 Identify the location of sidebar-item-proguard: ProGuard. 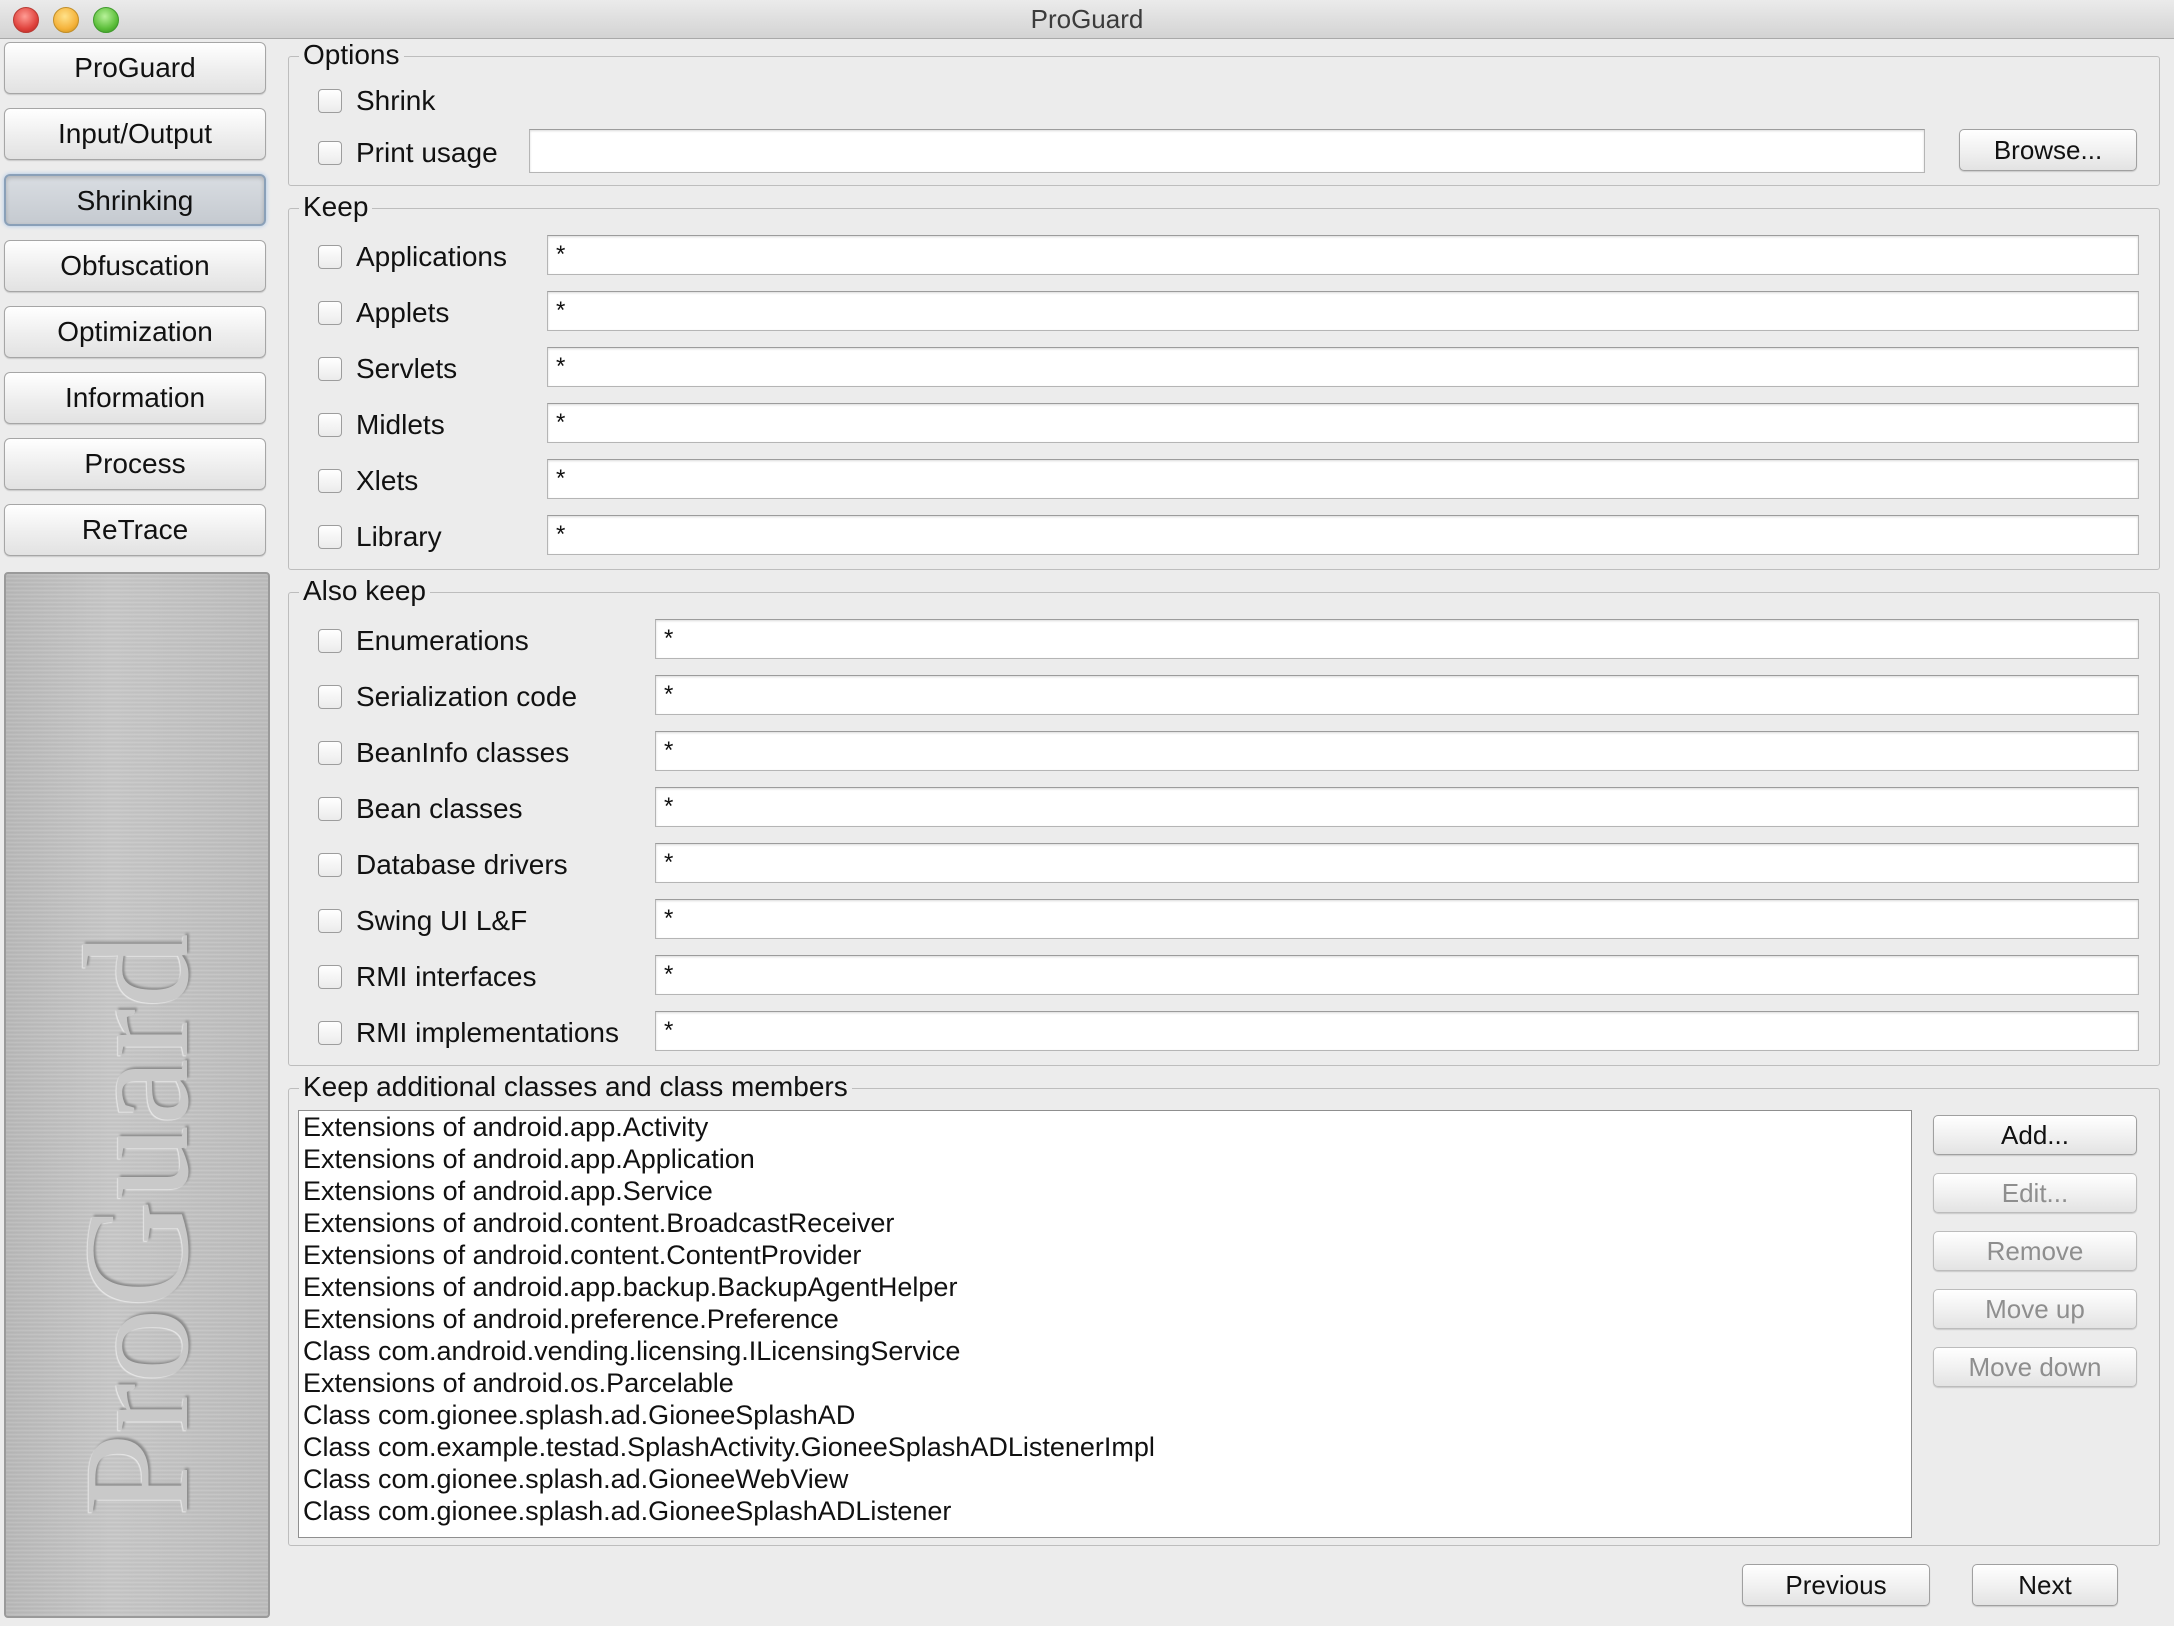
(135, 68).